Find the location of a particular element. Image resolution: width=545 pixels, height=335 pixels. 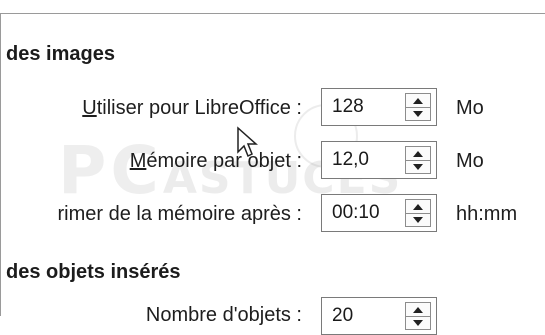

label-remove-from-memory: rimer de la mémoire après : is located at coordinates (179, 214).